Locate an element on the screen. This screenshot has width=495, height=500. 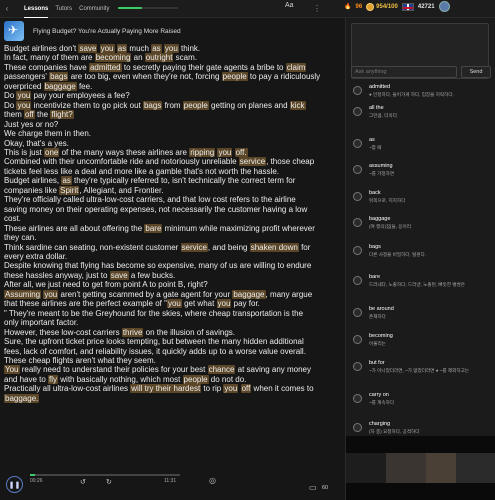
font-size-button: Aa is located at coordinates (289, 5).